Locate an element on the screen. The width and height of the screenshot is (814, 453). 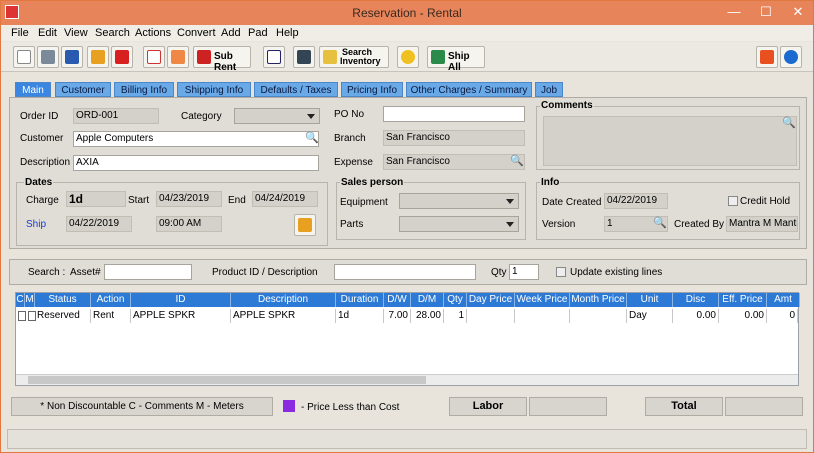
tab-main: Main is located at coordinates (33, 89).